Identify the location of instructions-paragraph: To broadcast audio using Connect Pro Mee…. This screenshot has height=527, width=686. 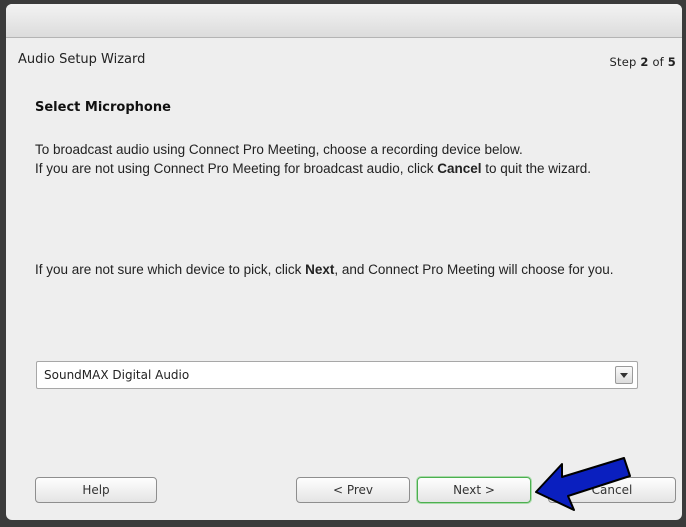
(335, 159).